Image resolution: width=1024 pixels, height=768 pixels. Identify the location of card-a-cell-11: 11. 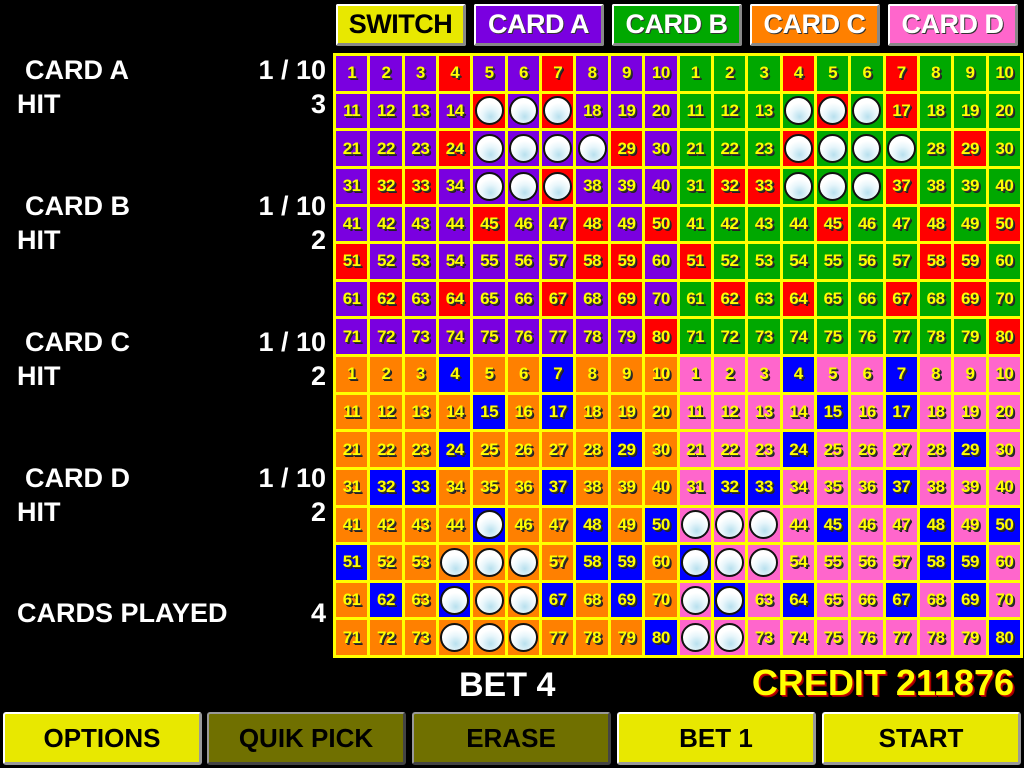
(352, 111).